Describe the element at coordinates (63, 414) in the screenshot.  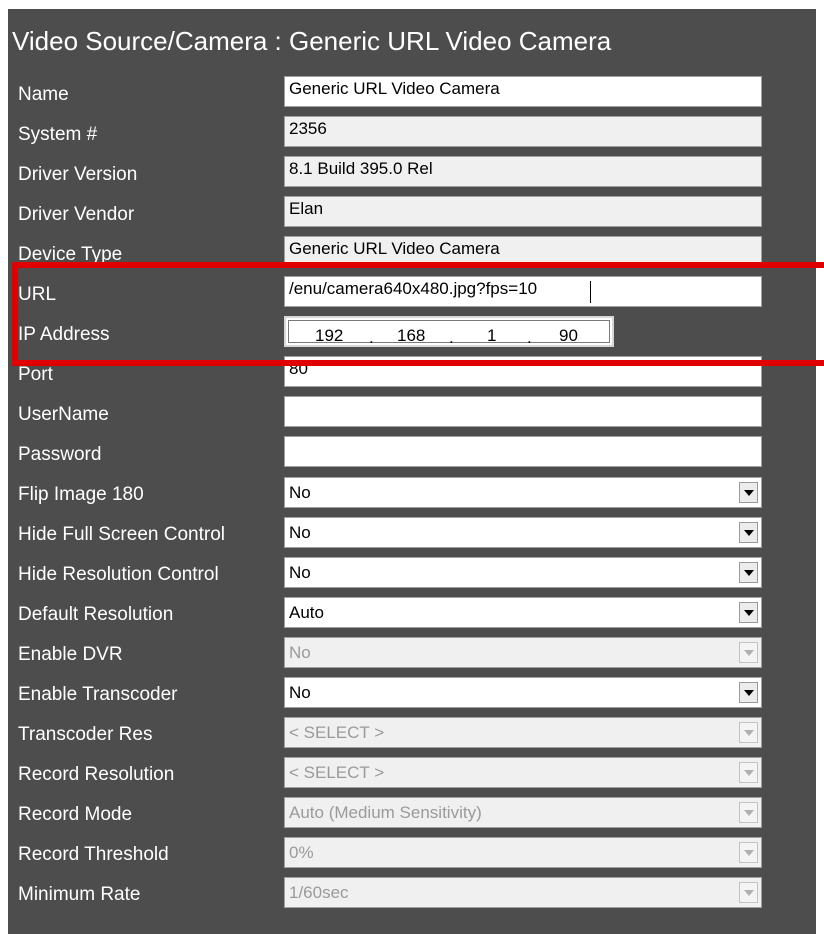
I see `username-label: UserName` at that location.